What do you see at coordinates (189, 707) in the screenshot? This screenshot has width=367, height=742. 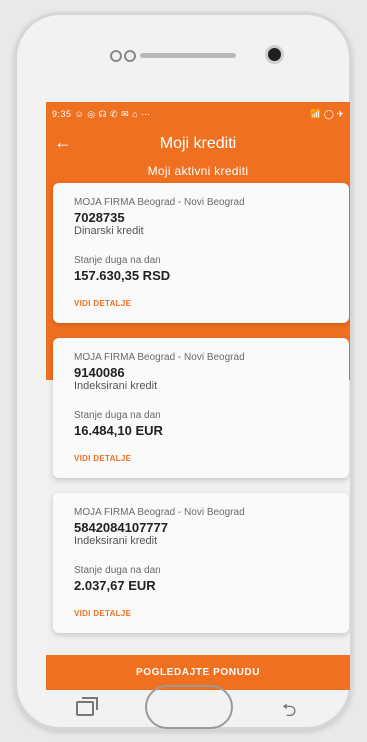 I see `home-button` at bounding box center [189, 707].